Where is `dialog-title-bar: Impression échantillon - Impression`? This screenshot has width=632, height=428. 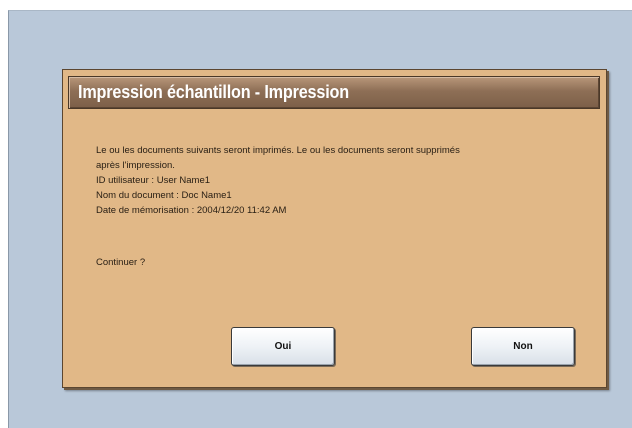 dialog-title-bar: Impression échantillon - Impression is located at coordinates (334, 92).